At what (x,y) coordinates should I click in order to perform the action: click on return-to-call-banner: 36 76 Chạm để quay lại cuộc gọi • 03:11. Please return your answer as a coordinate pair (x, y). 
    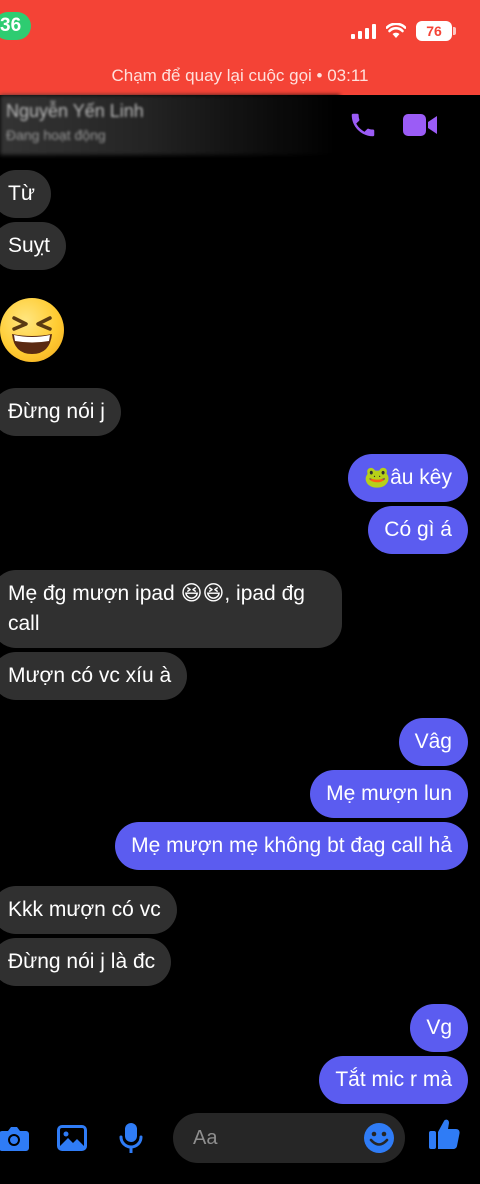
    Looking at the image, I should click on (240, 47).